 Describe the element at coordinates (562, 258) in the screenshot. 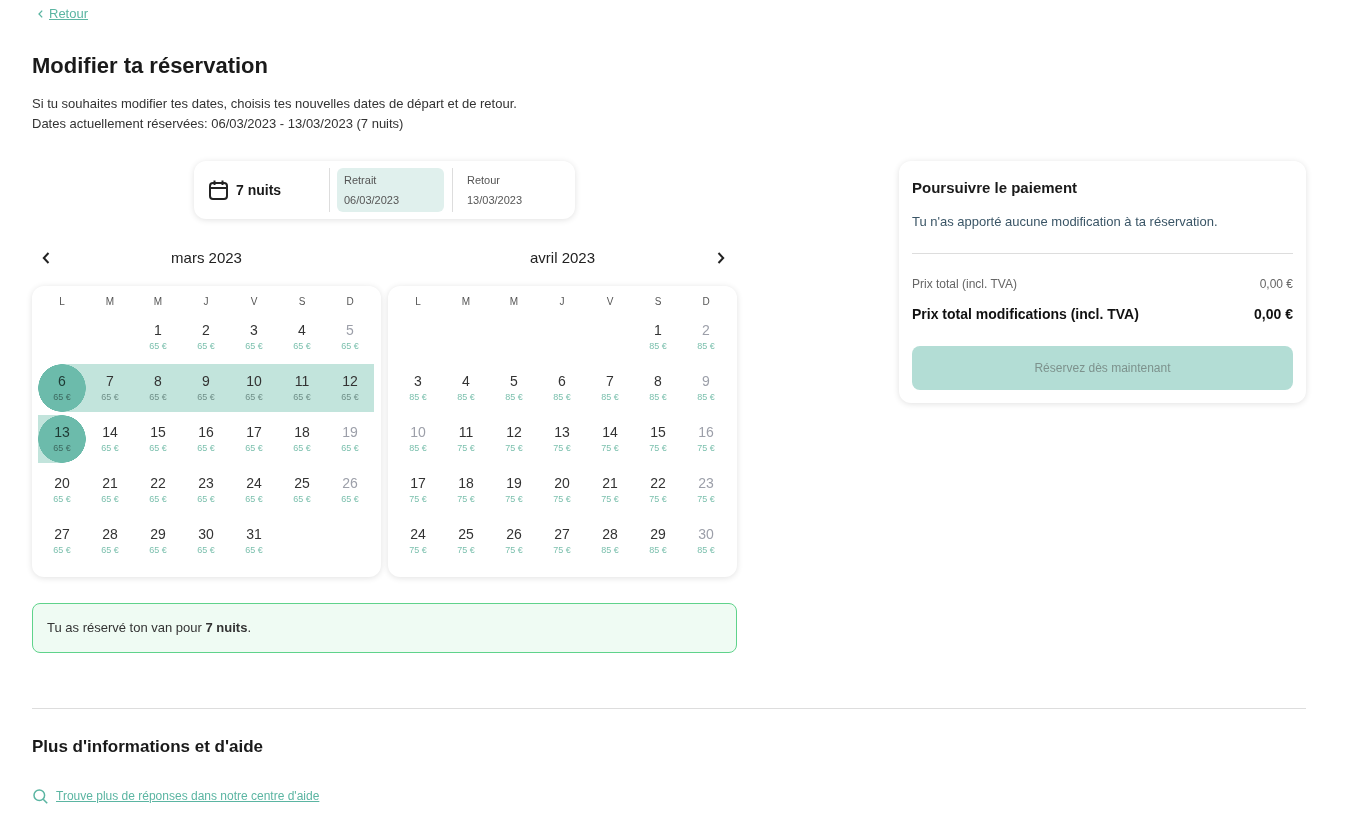

I see `month-title: avril 2023` at that location.